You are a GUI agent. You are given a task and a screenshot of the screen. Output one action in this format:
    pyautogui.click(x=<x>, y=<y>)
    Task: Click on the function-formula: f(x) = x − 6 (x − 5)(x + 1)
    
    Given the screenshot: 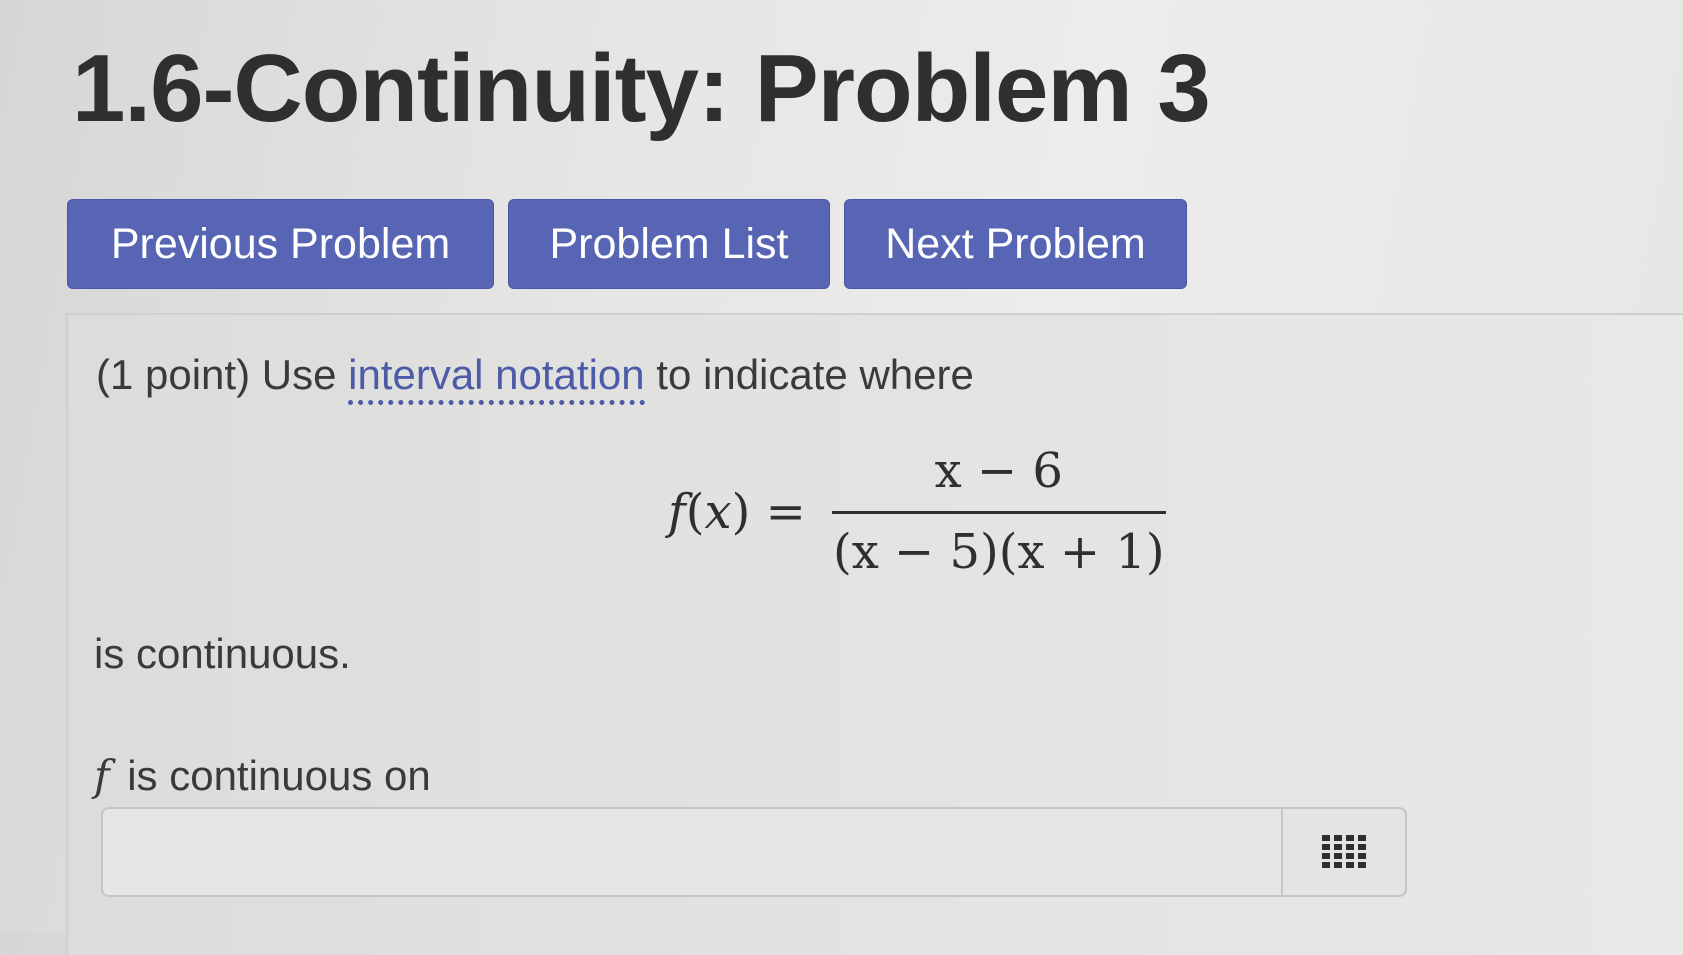 What is the action you would take?
    pyautogui.click(x=917, y=511)
    